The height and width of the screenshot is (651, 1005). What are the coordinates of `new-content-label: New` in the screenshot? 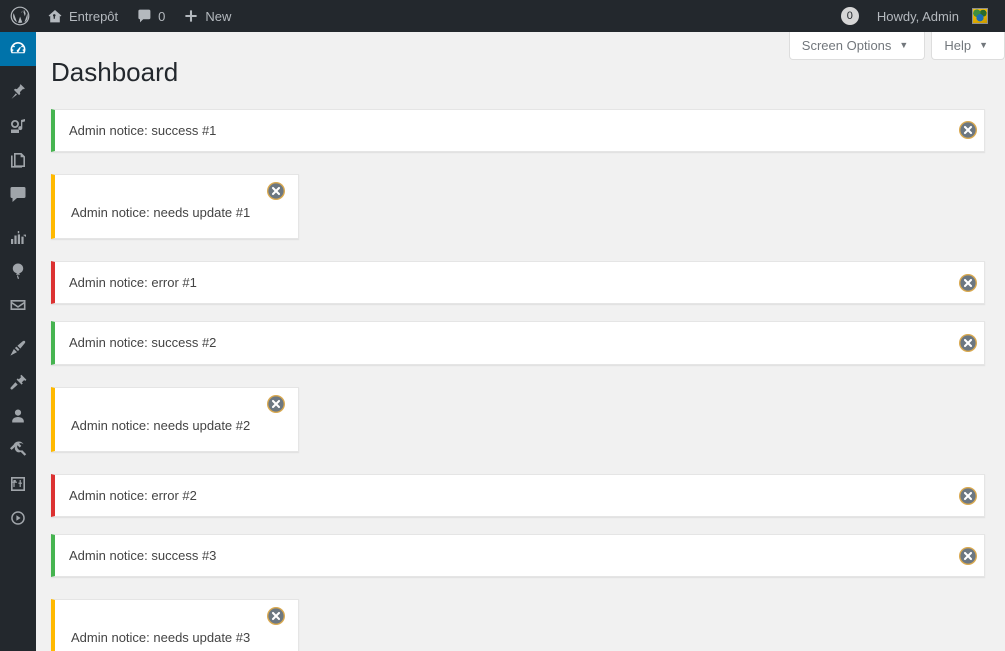 It's located at (218, 16).